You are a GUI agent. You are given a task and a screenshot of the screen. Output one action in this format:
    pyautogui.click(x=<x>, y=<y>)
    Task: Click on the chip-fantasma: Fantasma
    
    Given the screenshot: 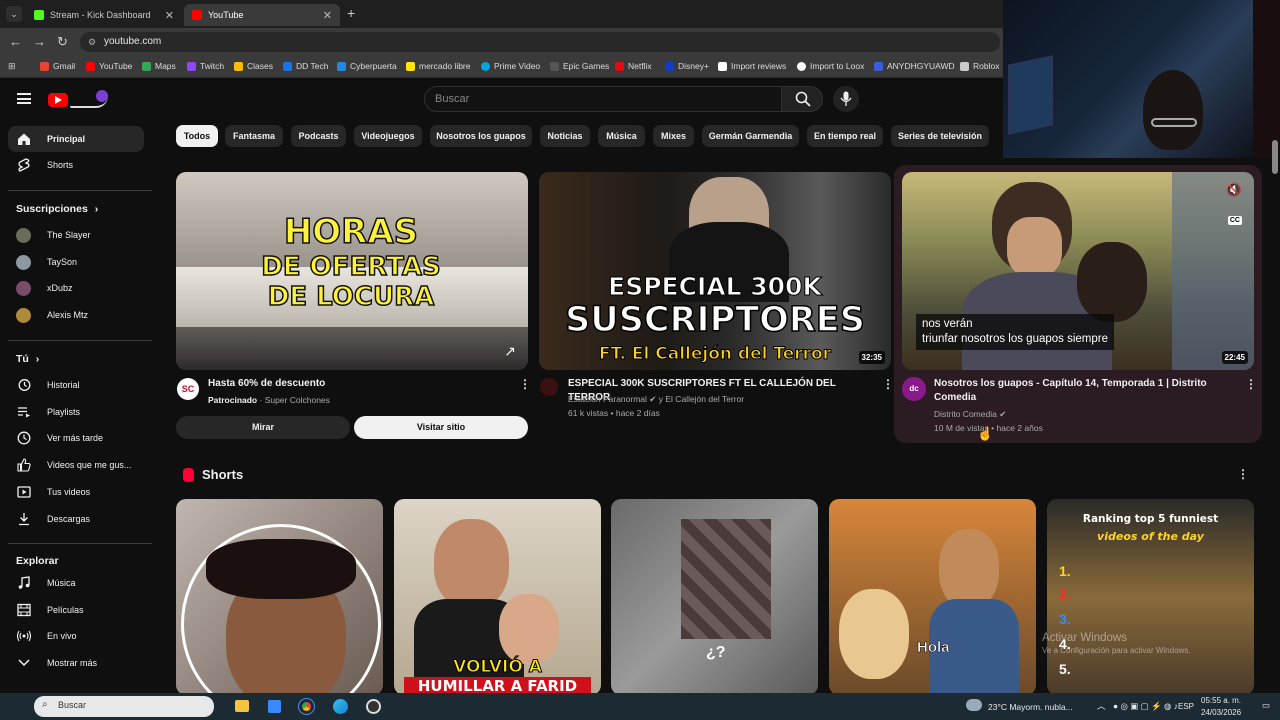 What is the action you would take?
    pyautogui.click(x=254, y=136)
    